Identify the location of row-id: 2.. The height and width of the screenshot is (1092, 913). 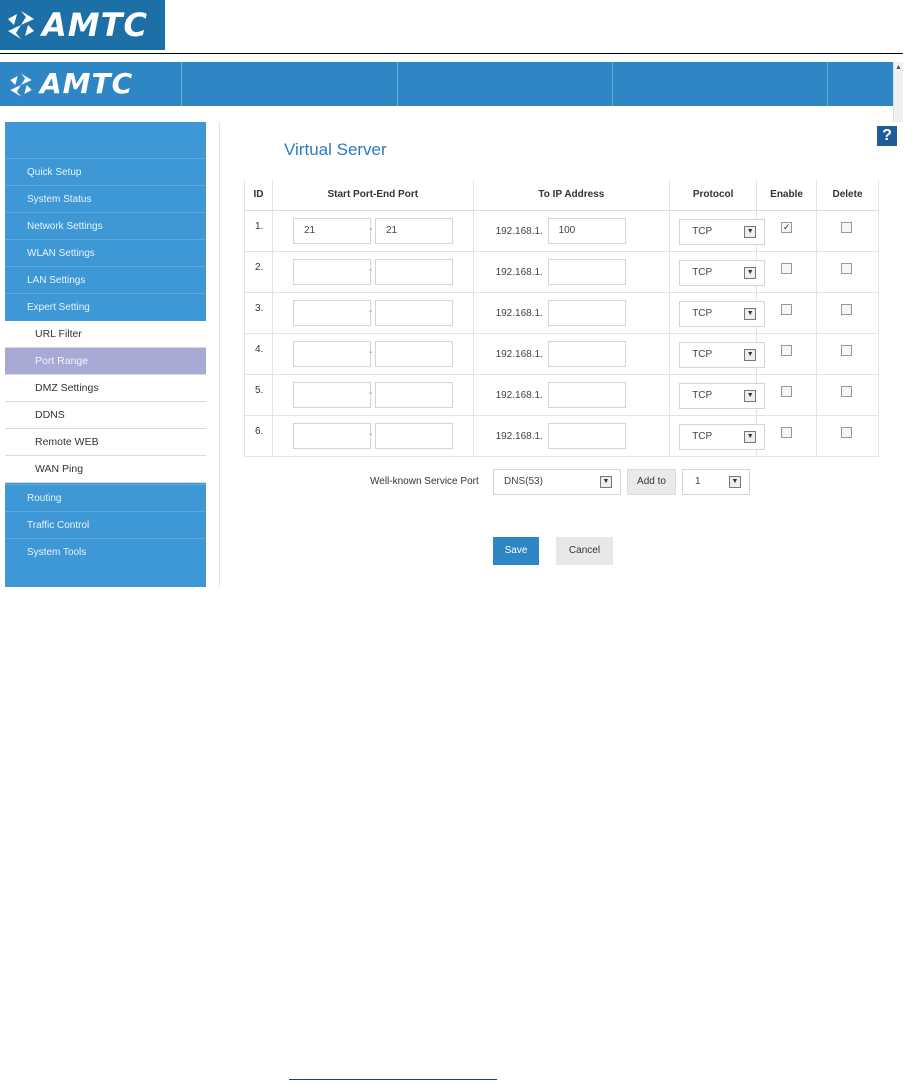
(258, 272).